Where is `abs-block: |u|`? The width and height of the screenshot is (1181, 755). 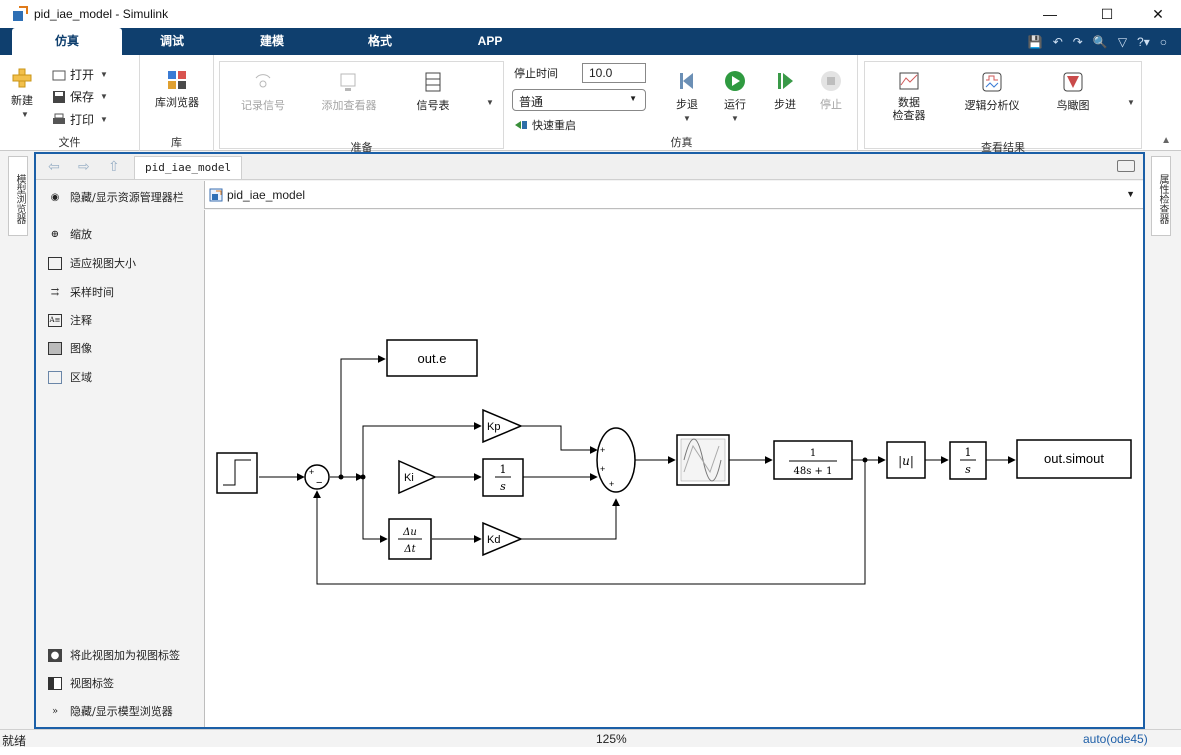 abs-block: |u| is located at coordinates (906, 460).